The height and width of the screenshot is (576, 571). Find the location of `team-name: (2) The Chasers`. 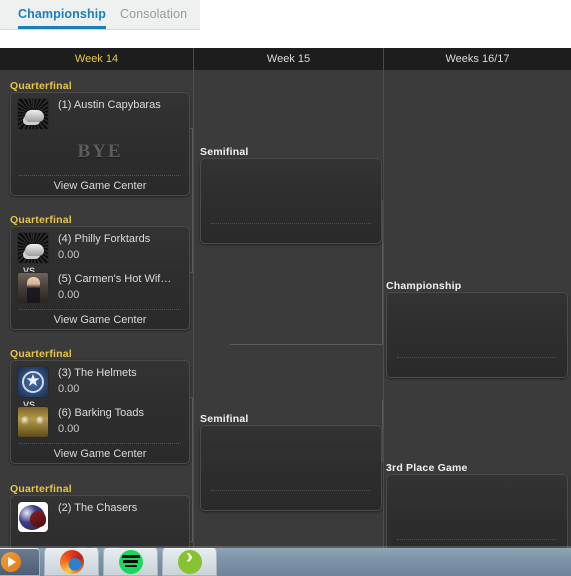

team-name: (2) The Chasers is located at coordinates (98, 508).